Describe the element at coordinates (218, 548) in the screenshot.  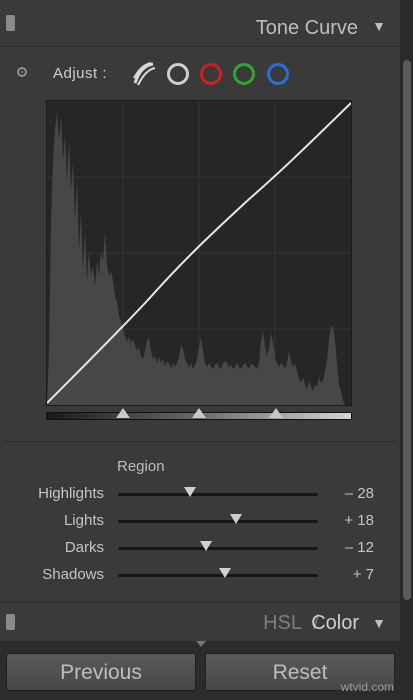
I see `darks-slider-track` at that location.